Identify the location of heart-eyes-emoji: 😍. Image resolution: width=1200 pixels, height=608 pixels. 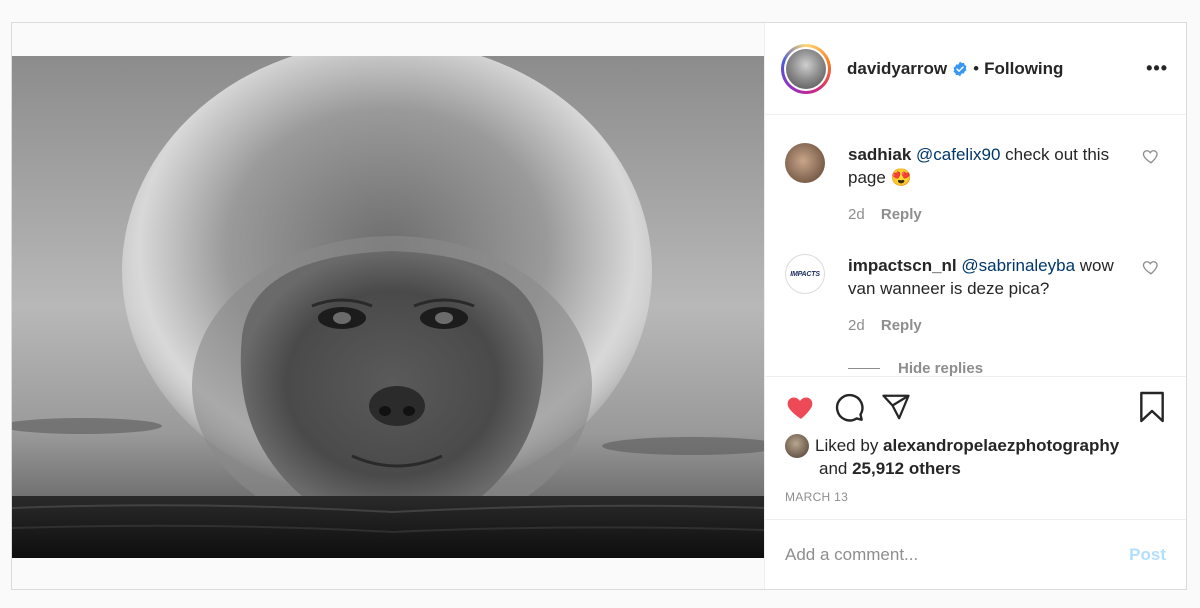
(901, 177).